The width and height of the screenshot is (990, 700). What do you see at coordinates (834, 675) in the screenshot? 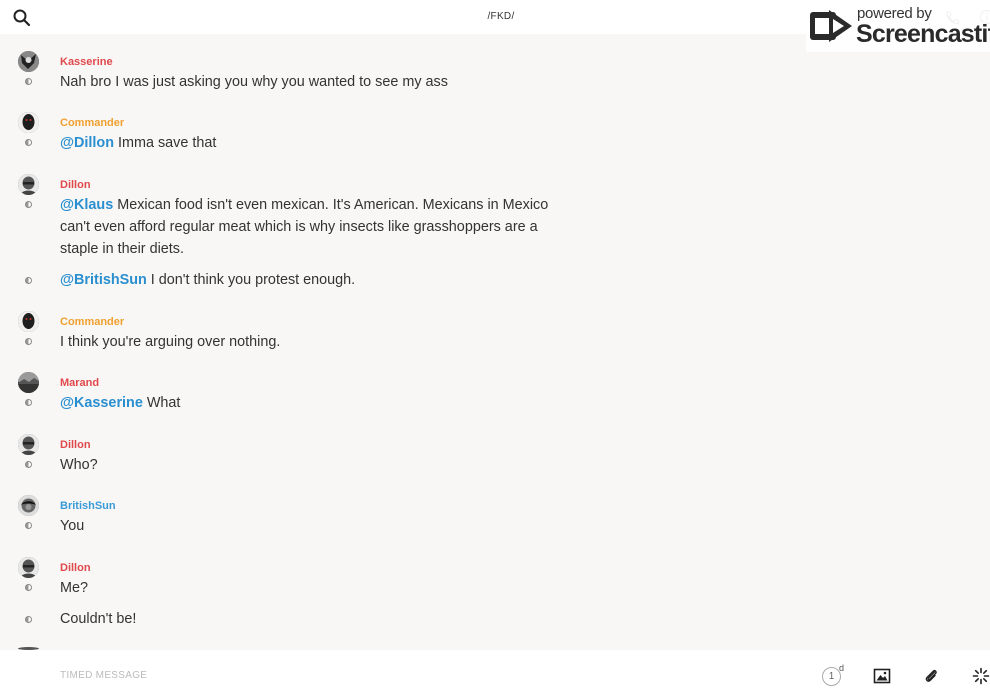
I see `timer-button: 1 d` at bounding box center [834, 675].